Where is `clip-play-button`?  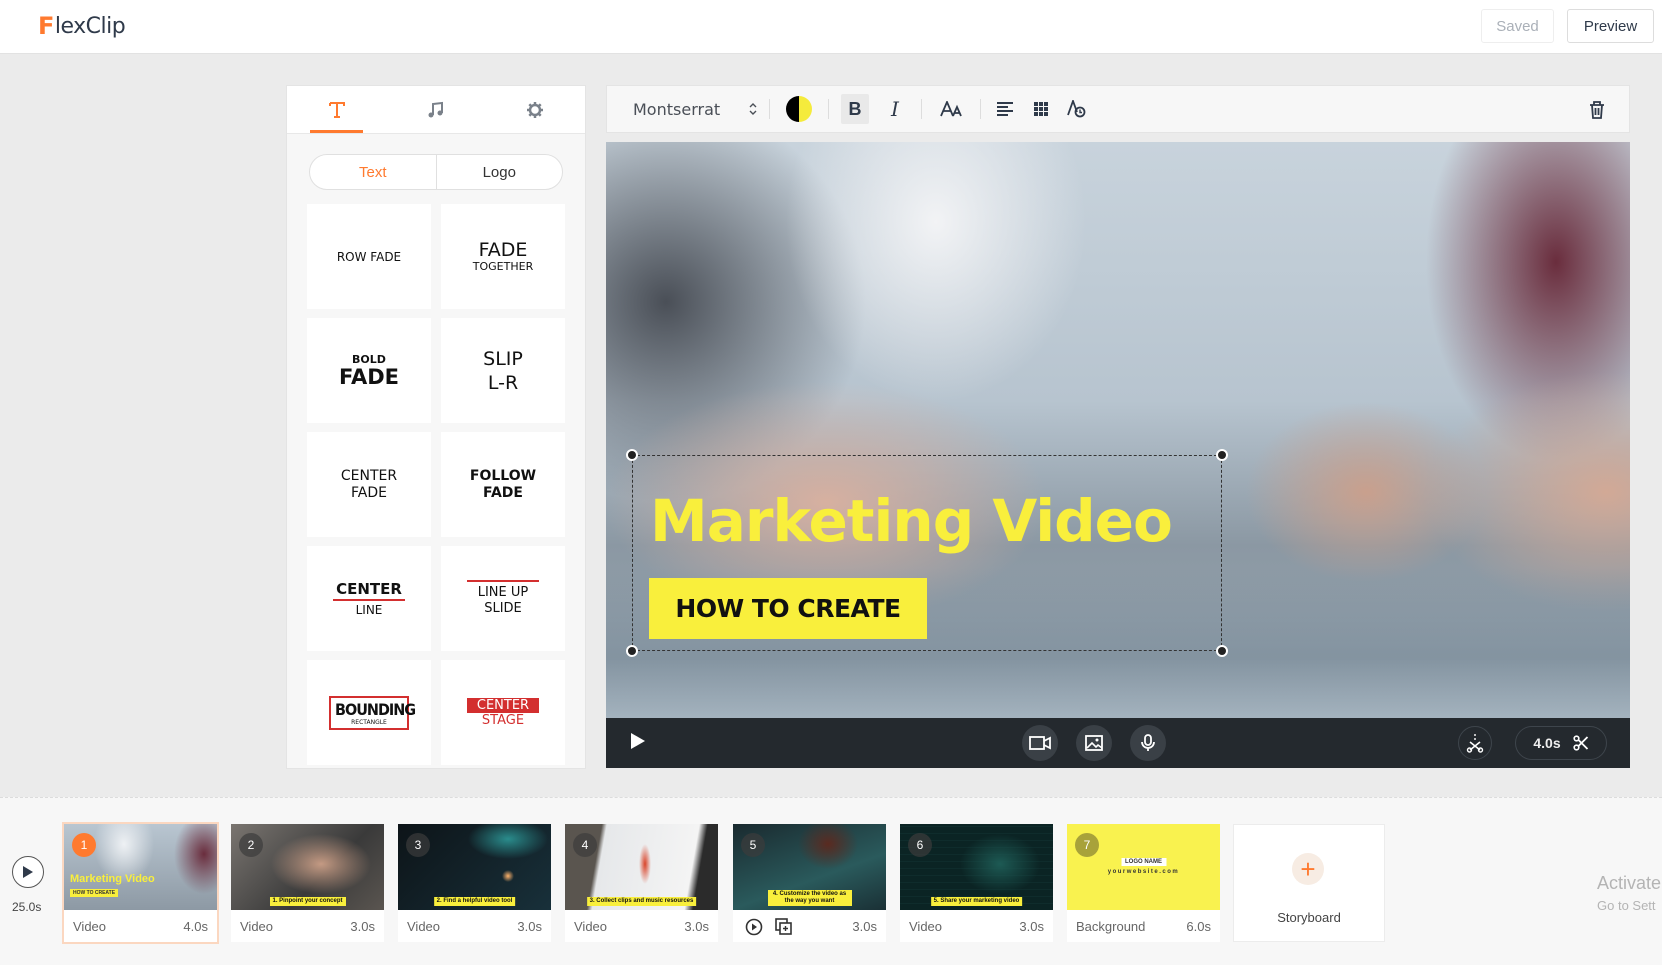 clip-play-button is located at coordinates (754, 927).